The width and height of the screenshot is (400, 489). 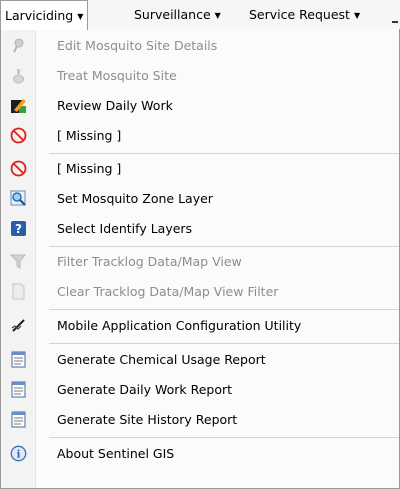 I want to click on menu-item-missing-2: [ Missing ], so click(x=200, y=169).